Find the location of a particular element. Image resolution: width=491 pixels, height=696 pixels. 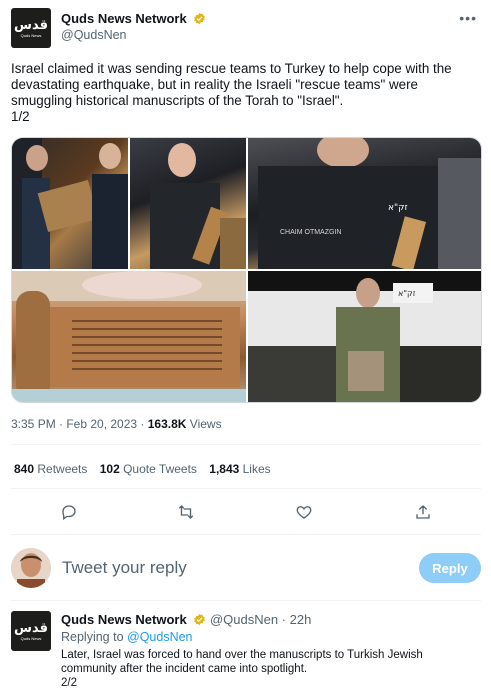

likes-count: 1,843 is located at coordinates (224, 469).